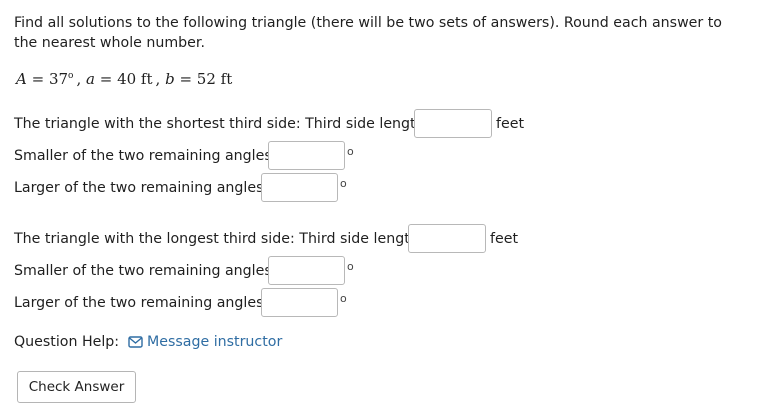 The image size is (764, 415). What do you see at coordinates (214, 79) in the screenshot?
I see `side-b-value: 52 ft` at bounding box center [214, 79].